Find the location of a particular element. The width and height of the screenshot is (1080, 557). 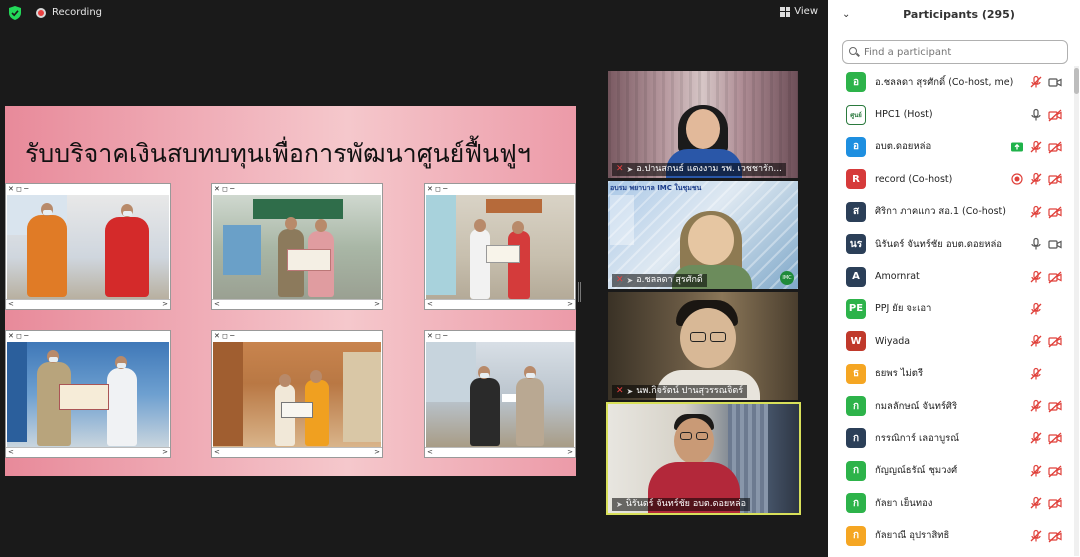

participant-row: ก กรรณิการ์ เลอาบูรณ์ is located at coordinates (950, 438).